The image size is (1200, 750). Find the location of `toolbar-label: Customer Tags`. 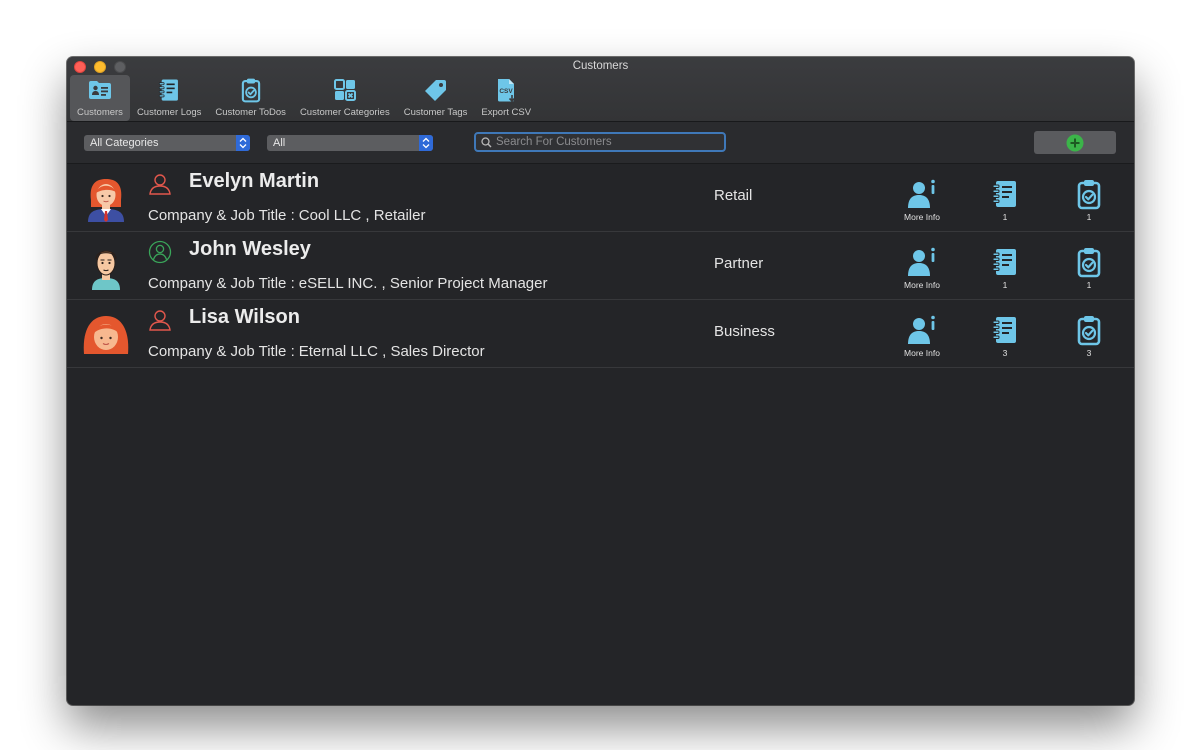

toolbar-label: Customer Tags is located at coordinates (435, 112).